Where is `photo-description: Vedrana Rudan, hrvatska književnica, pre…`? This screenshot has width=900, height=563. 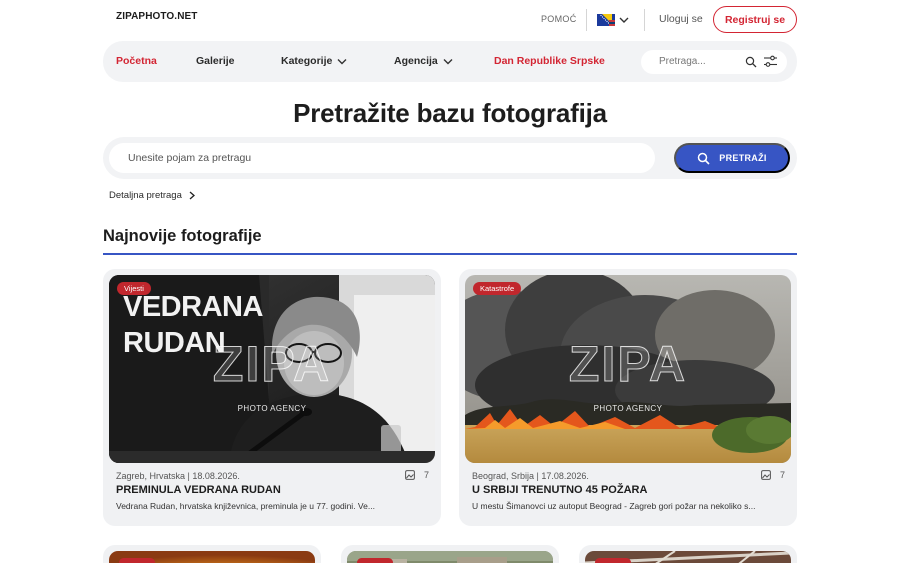 photo-description: Vedrana Rudan, hrvatska književnica, pre… is located at coordinates (245, 506).